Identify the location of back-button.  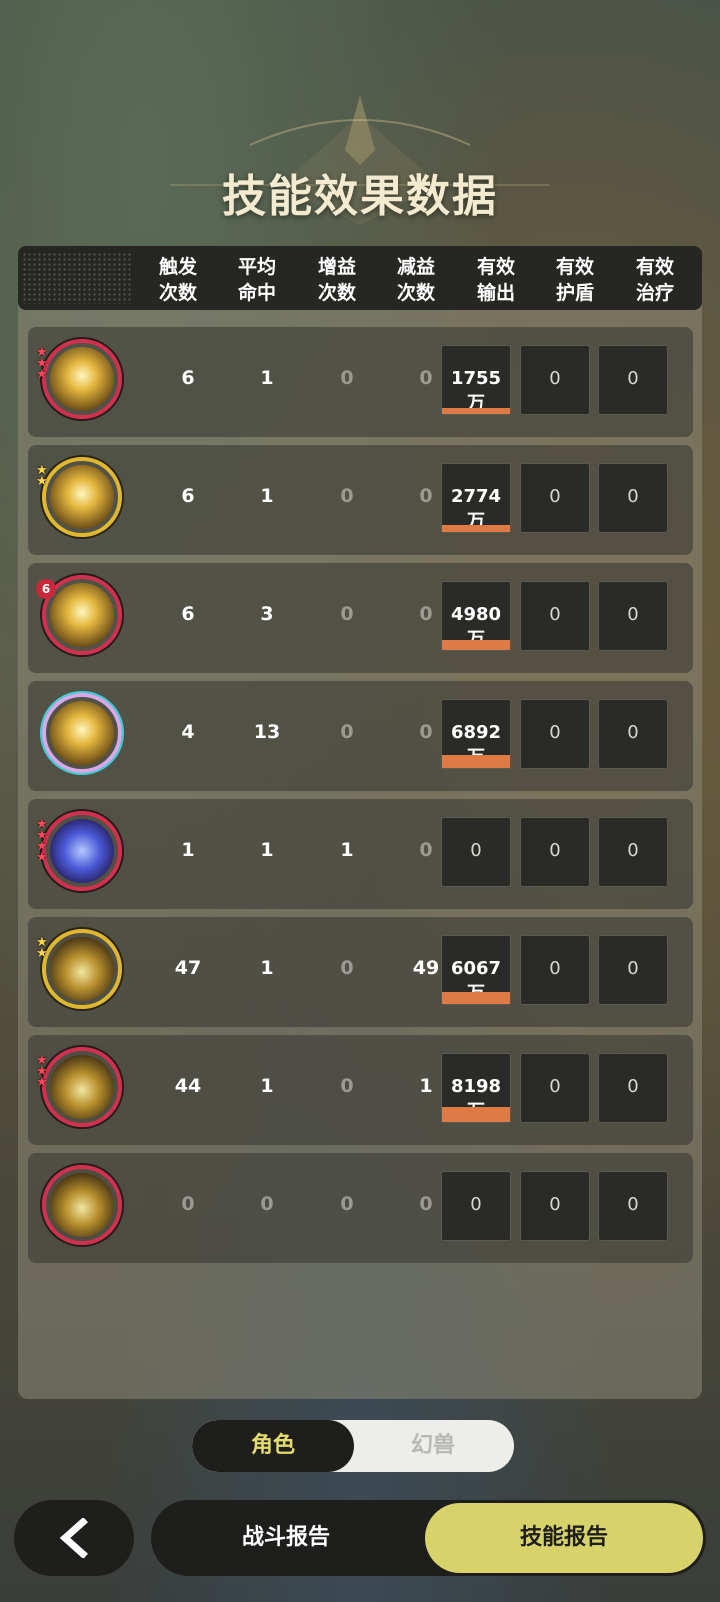
(74, 1538).